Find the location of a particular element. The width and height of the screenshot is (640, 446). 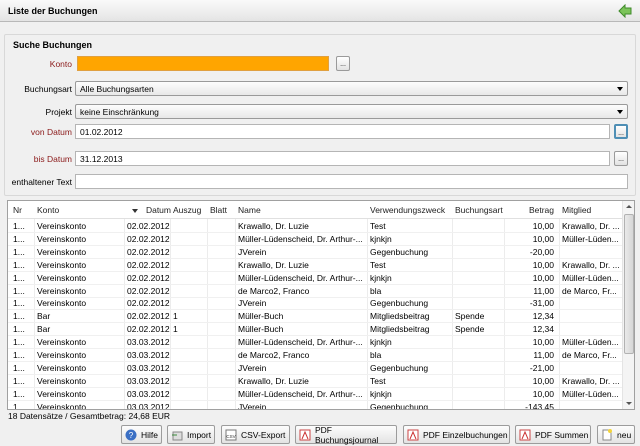

column-header-verwendungszweck: Verwendungszweck is located at coordinates (412, 210).